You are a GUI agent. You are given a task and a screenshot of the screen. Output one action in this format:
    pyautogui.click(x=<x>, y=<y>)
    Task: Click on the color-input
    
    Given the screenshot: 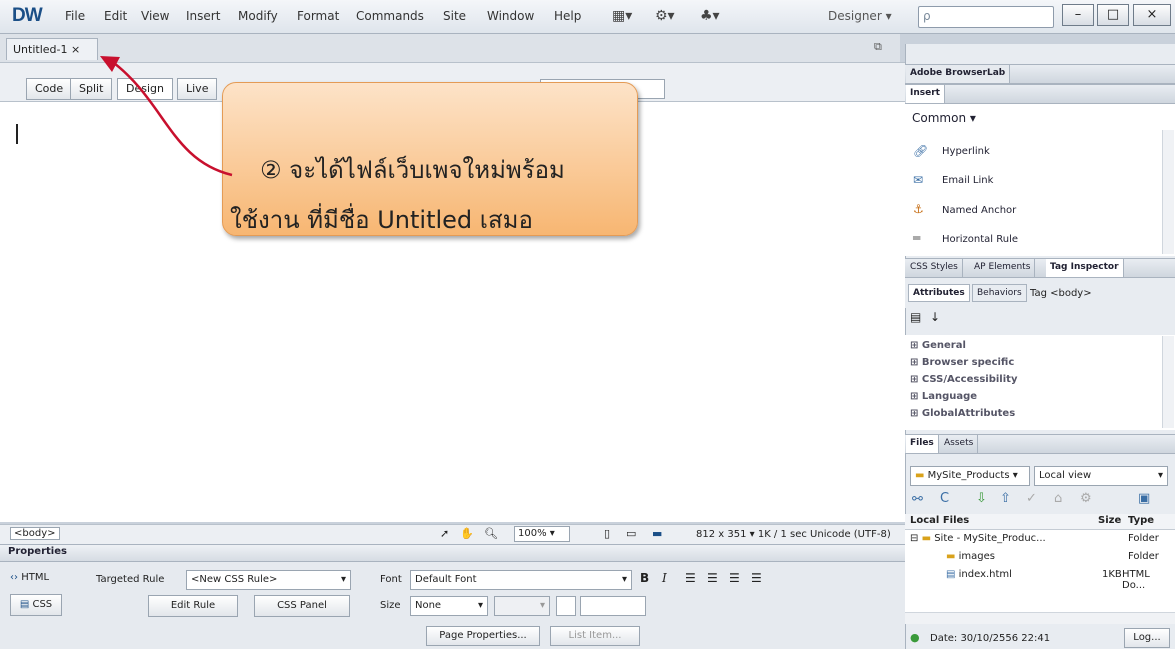 What is the action you would take?
    pyautogui.click(x=613, y=606)
    